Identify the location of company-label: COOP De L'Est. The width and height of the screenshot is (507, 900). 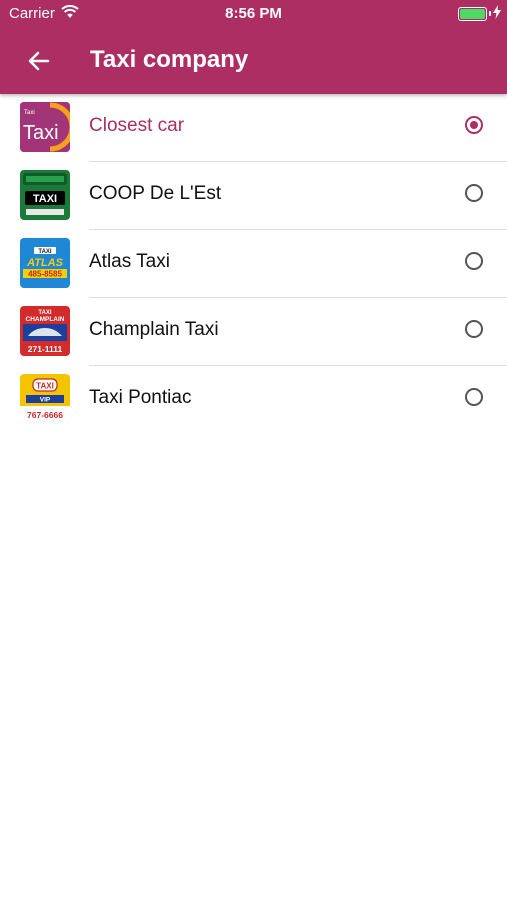
(155, 193).